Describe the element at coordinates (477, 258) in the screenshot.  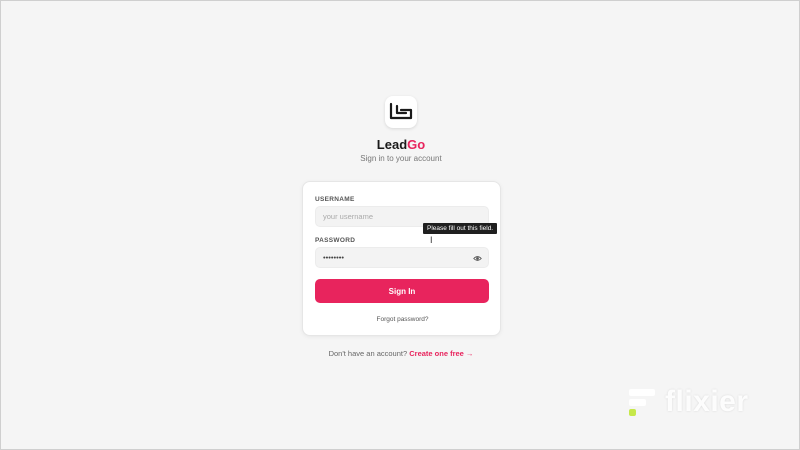
I see `eye-icon` at that location.